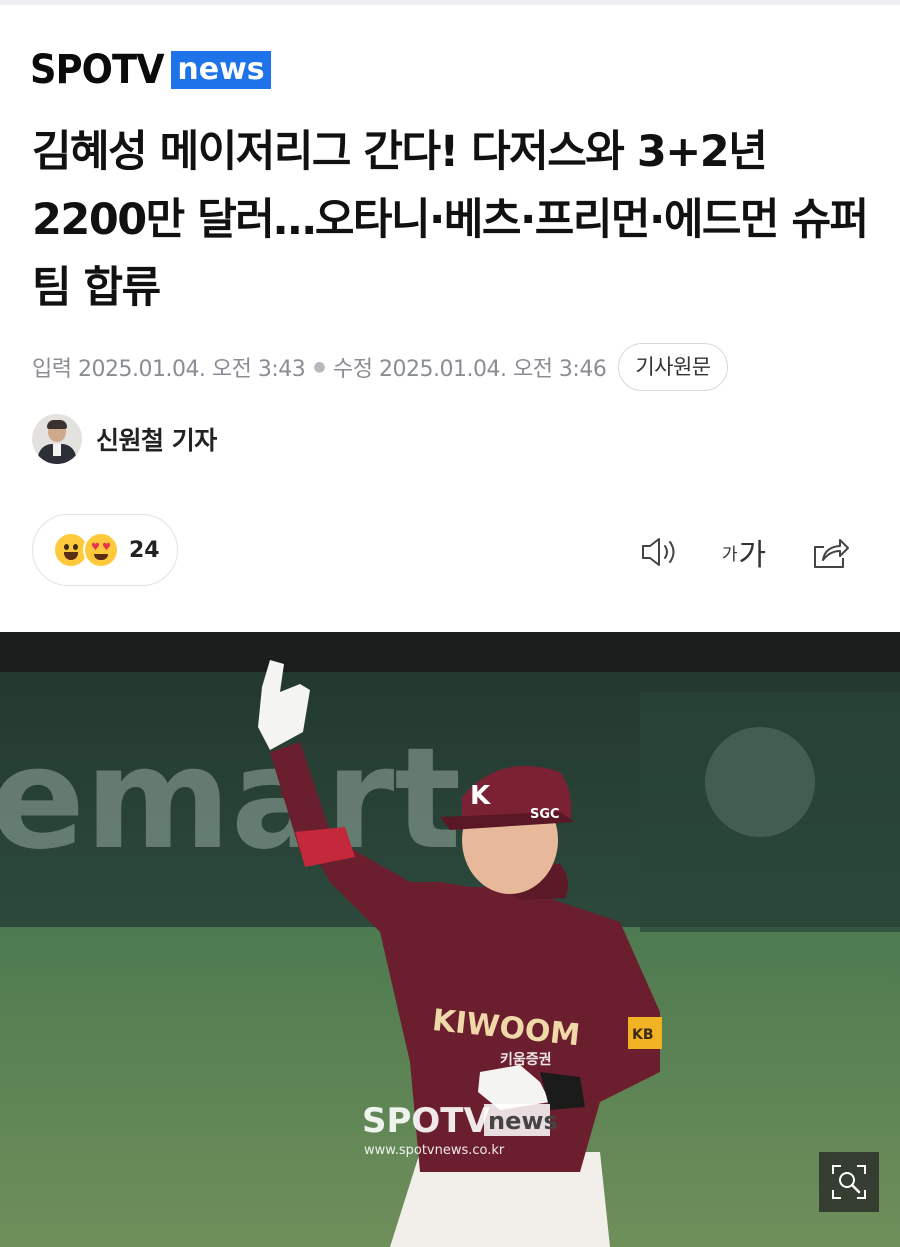 The width and height of the screenshot is (900, 1247). I want to click on zoom-icon, so click(849, 1182).